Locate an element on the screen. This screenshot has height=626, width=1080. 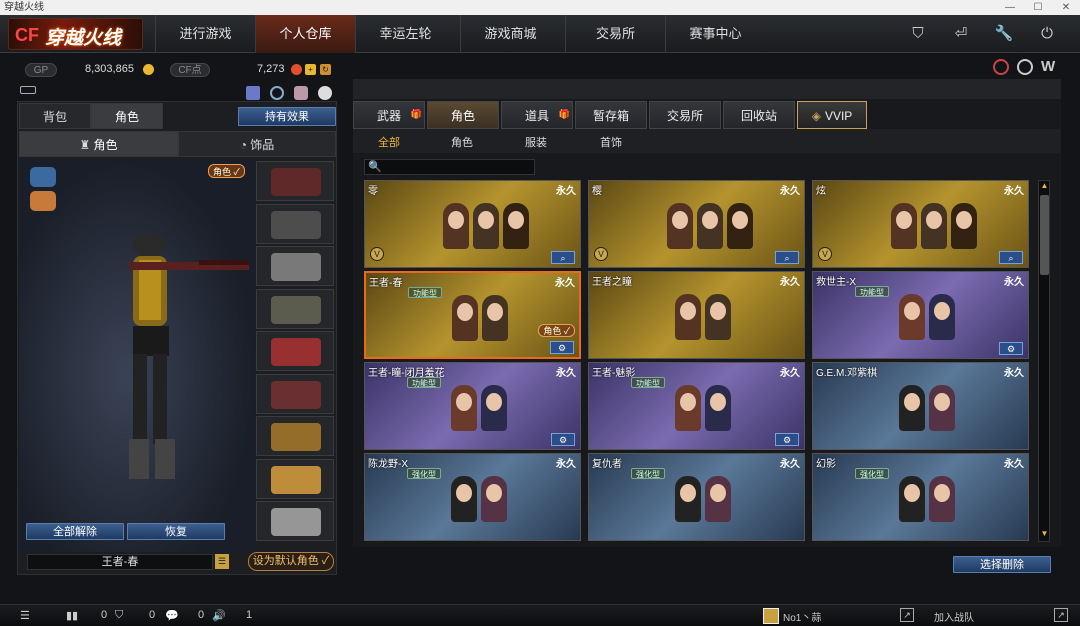
nav-tab-4: 交易所 is located at coordinates (615, 34).